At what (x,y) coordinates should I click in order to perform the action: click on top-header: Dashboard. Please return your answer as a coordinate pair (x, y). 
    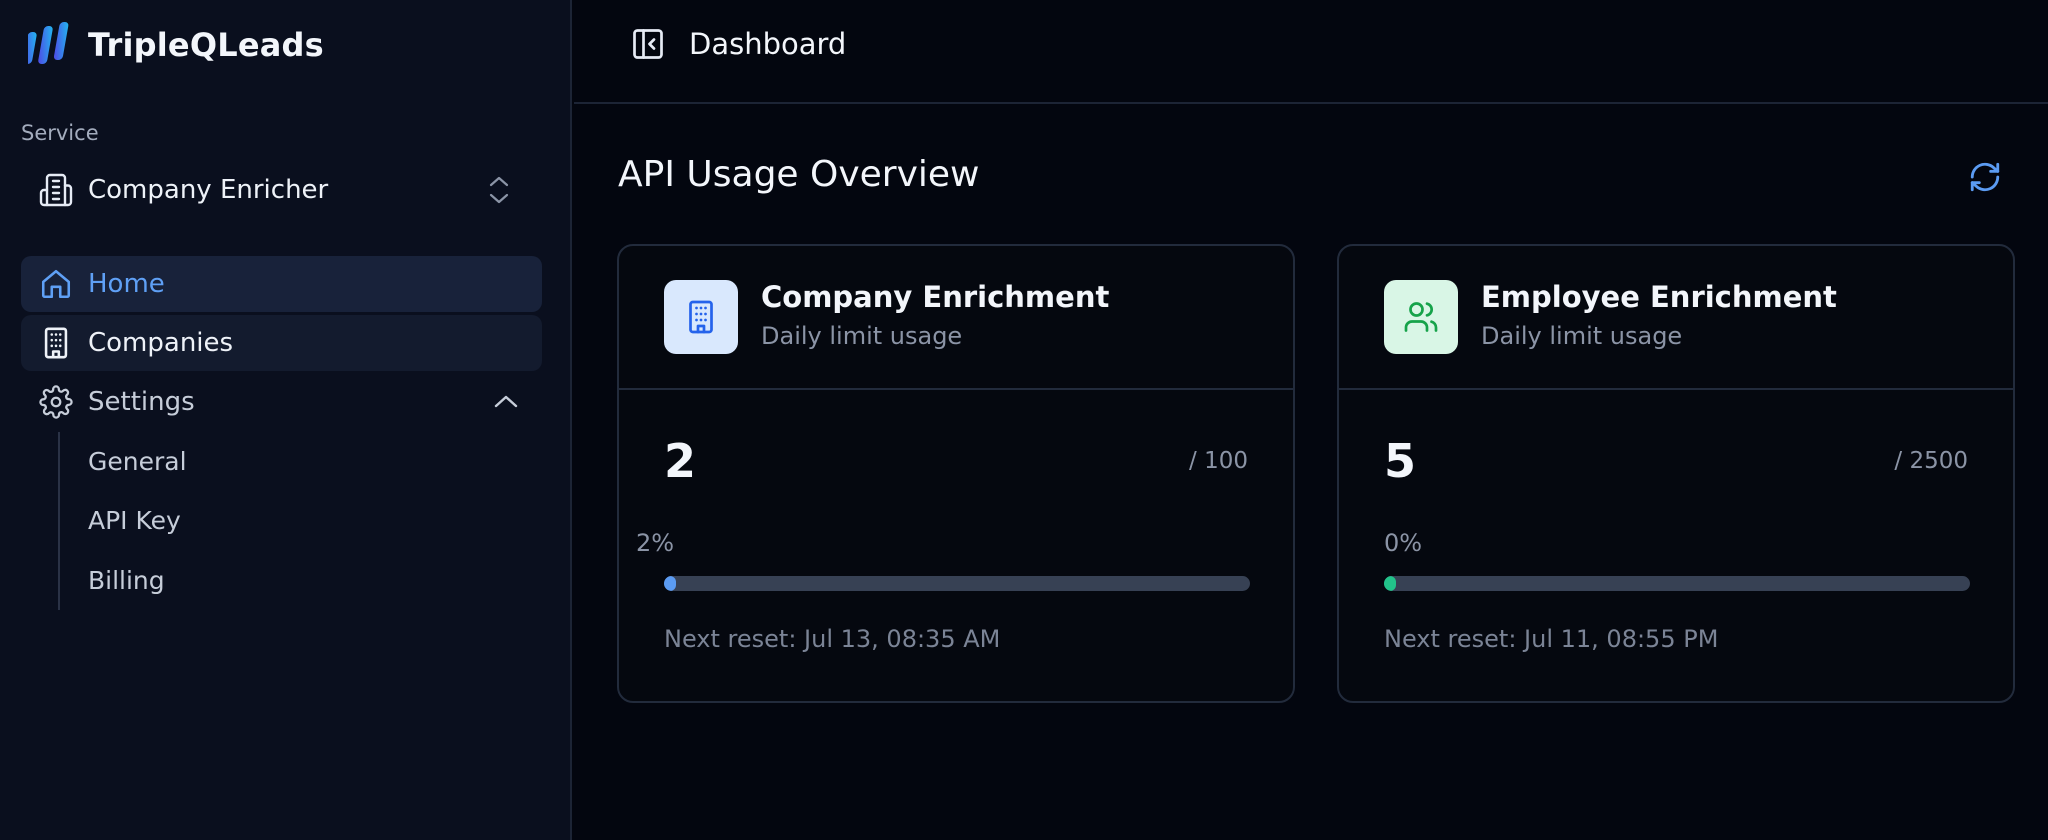
    Looking at the image, I should click on (1311, 52).